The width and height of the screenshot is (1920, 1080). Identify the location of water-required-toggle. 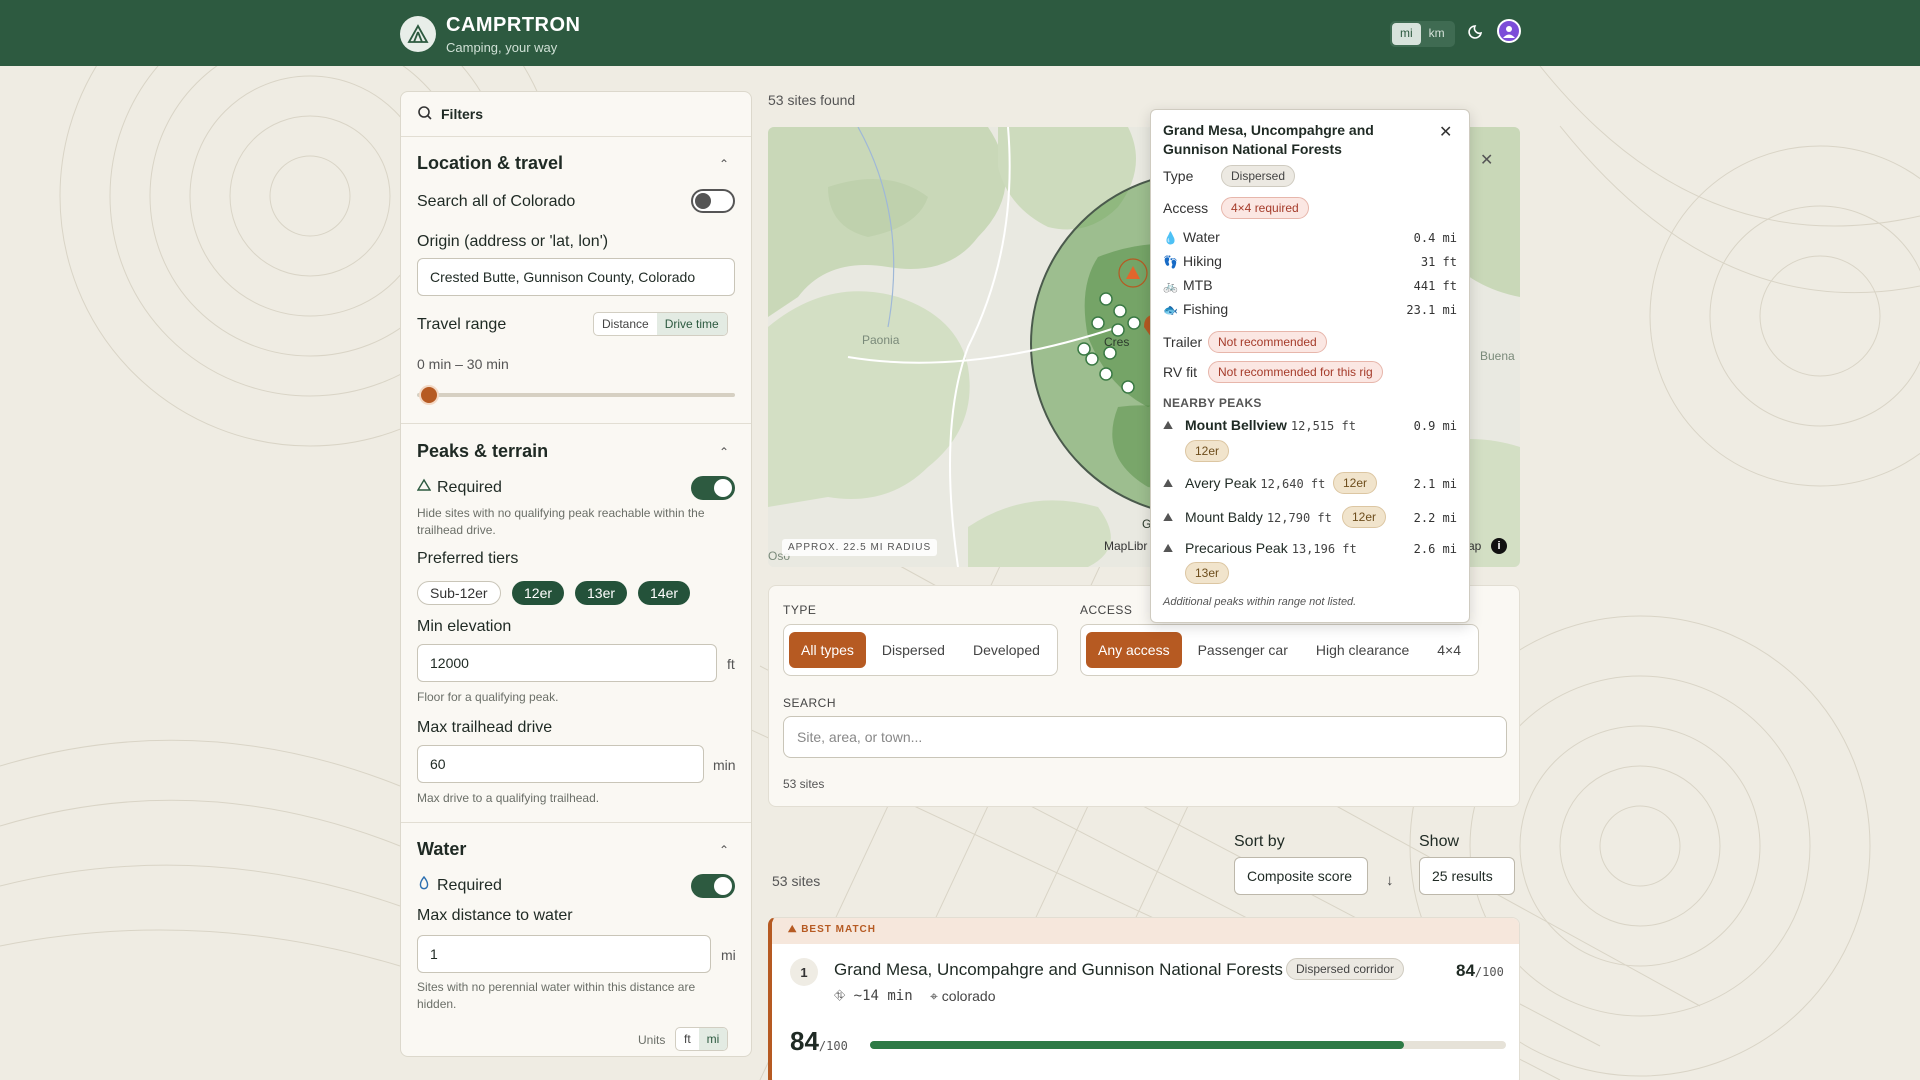
(713, 886).